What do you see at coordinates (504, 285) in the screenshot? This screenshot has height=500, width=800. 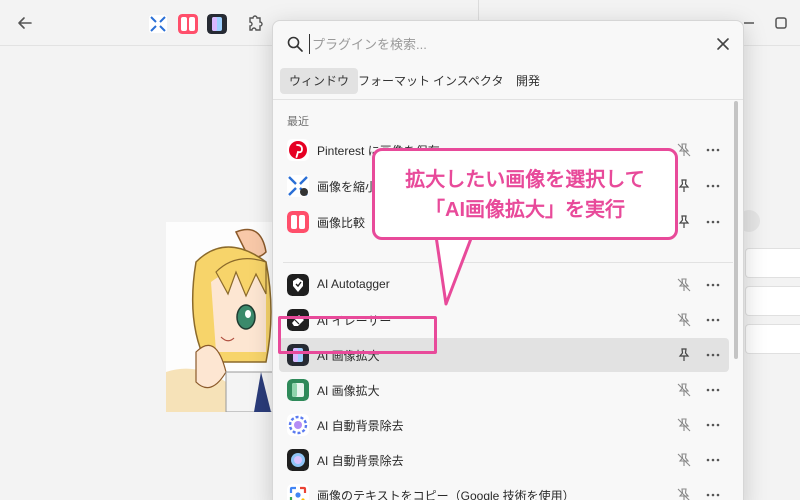 I see `list-item-ai-autotagger: AI Autotagger` at bounding box center [504, 285].